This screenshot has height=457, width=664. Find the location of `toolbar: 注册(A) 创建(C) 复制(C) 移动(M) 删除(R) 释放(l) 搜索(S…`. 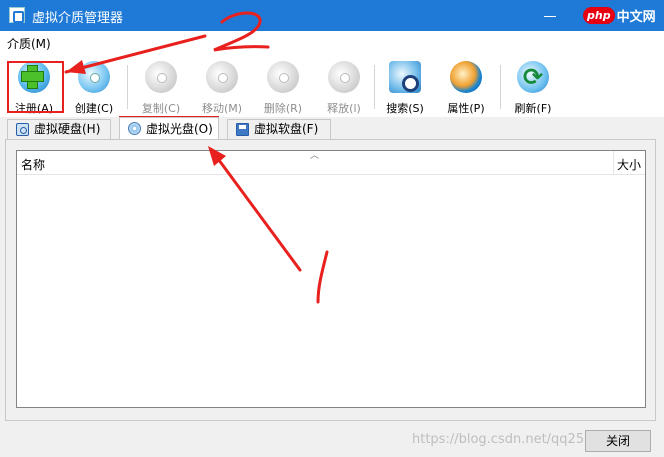

toolbar: 注册(A) 创建(C) 复制(C) 移动(M) 删除(R) 释放(l) 搜索(S… is located at coordinates (332, 85).